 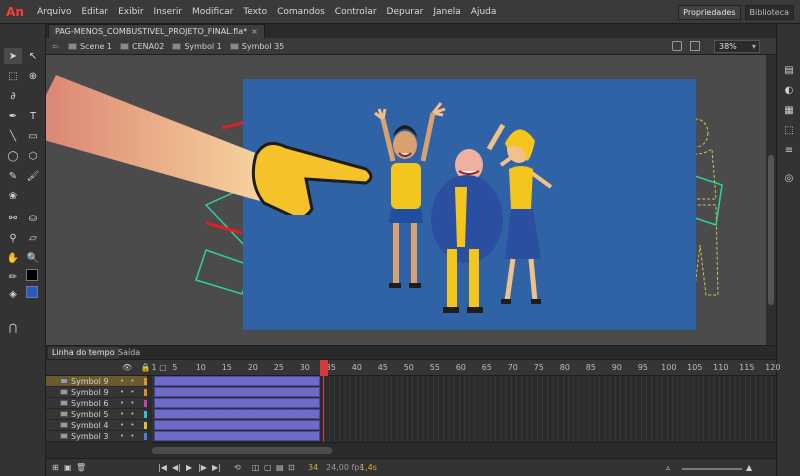 I want to click on menu-texto: Texto, so click(x=255, y=12).